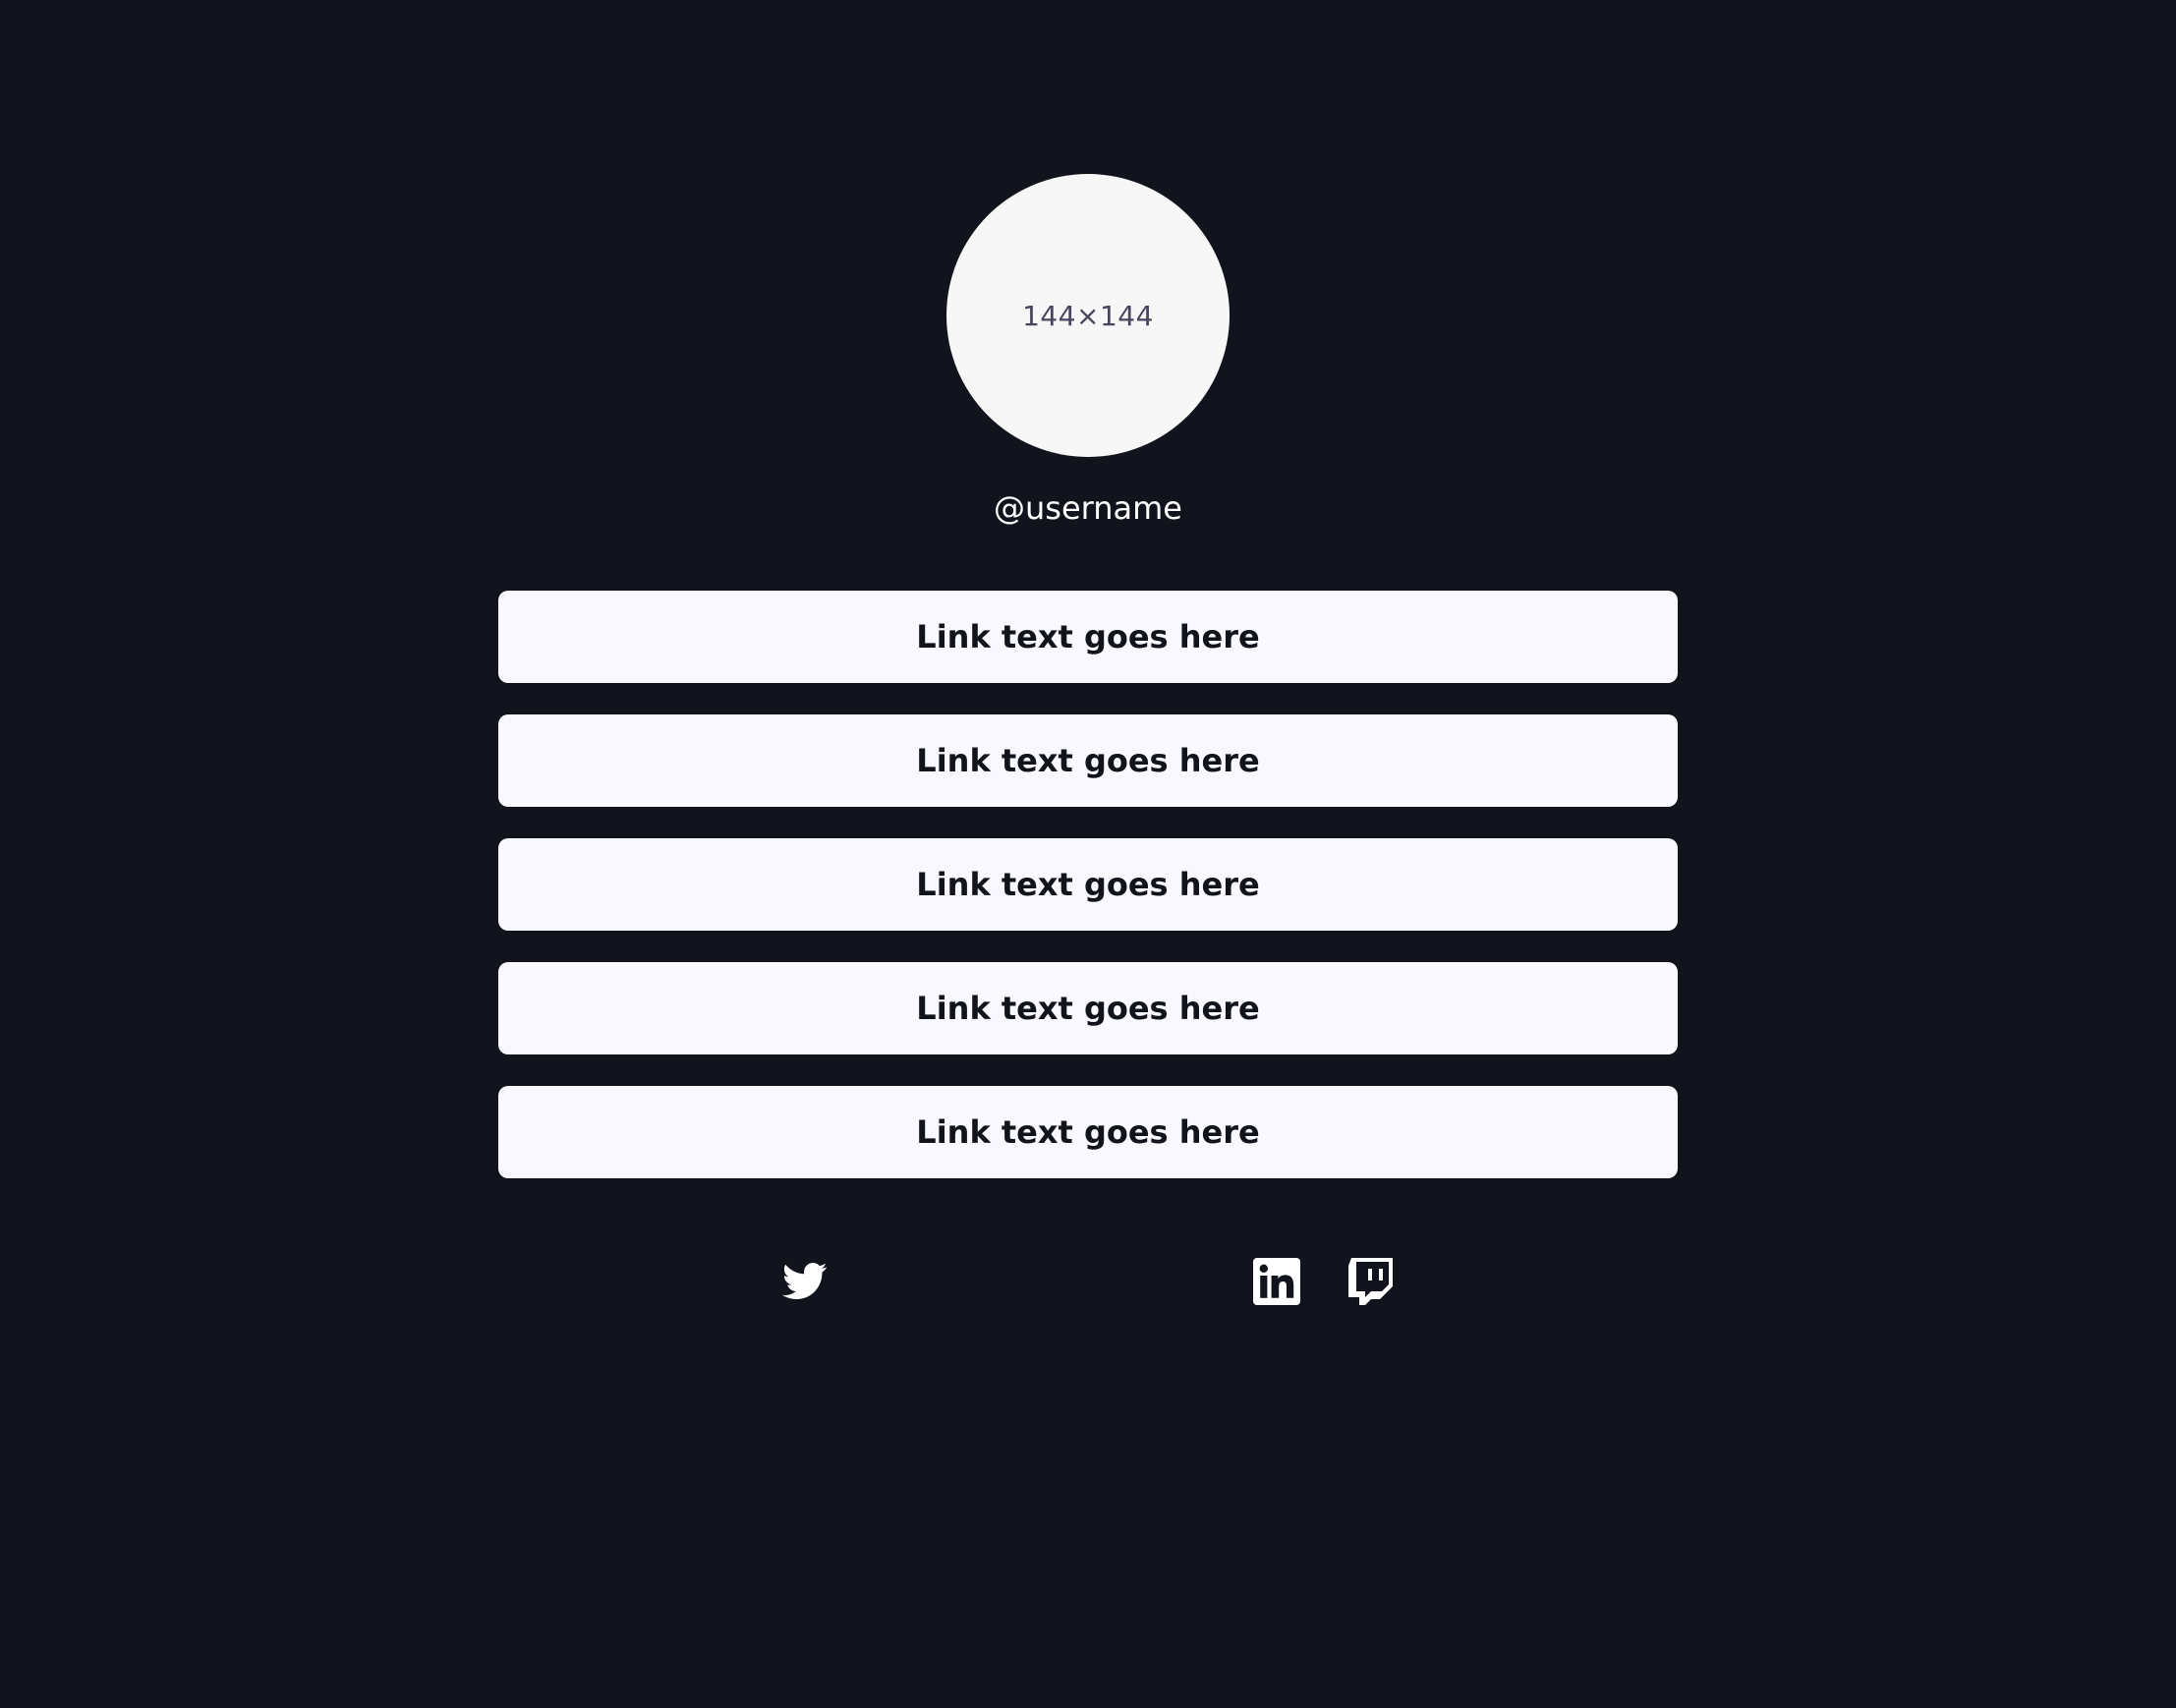 The image size is (2176, 1708). I want to click on twitch-icon, so click(1371, 1281).